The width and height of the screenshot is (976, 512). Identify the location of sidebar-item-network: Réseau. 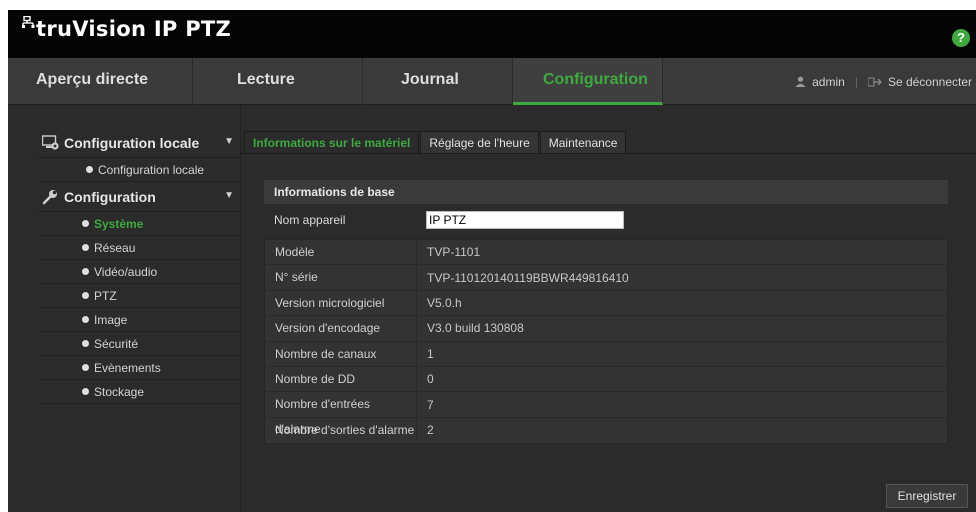
(139, 248).